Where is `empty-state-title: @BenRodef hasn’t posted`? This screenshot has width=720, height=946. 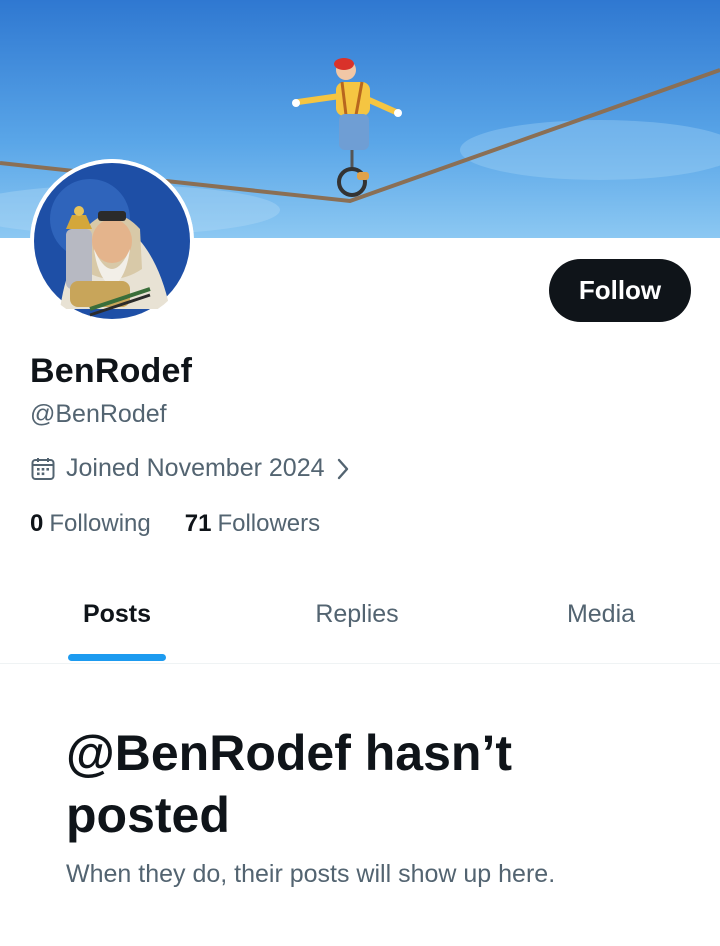 empty-state-title: @BenRodef hasn’t posted is located at coordinates (289, 784).